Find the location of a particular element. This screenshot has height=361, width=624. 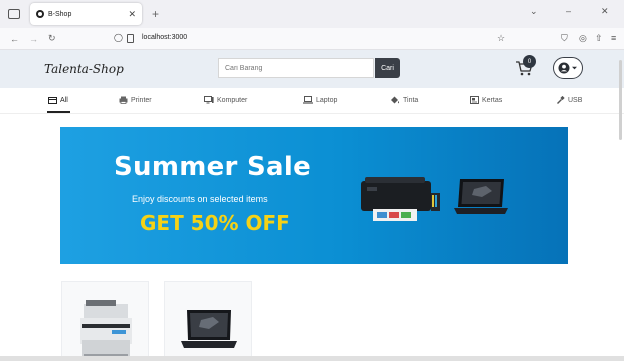

site-header: Talenta-Shop Cari 0 is located at coordinates (312, 69).